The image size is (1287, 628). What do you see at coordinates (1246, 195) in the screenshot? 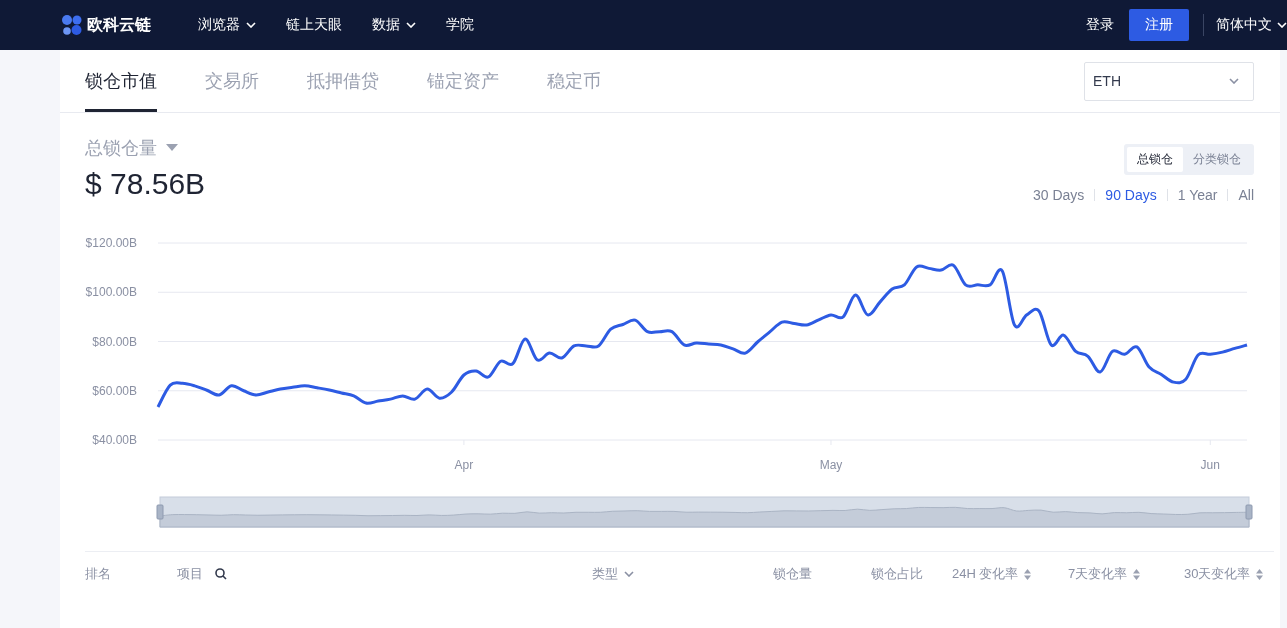
I see `range-option: All` at bounding box center [1246, 195].